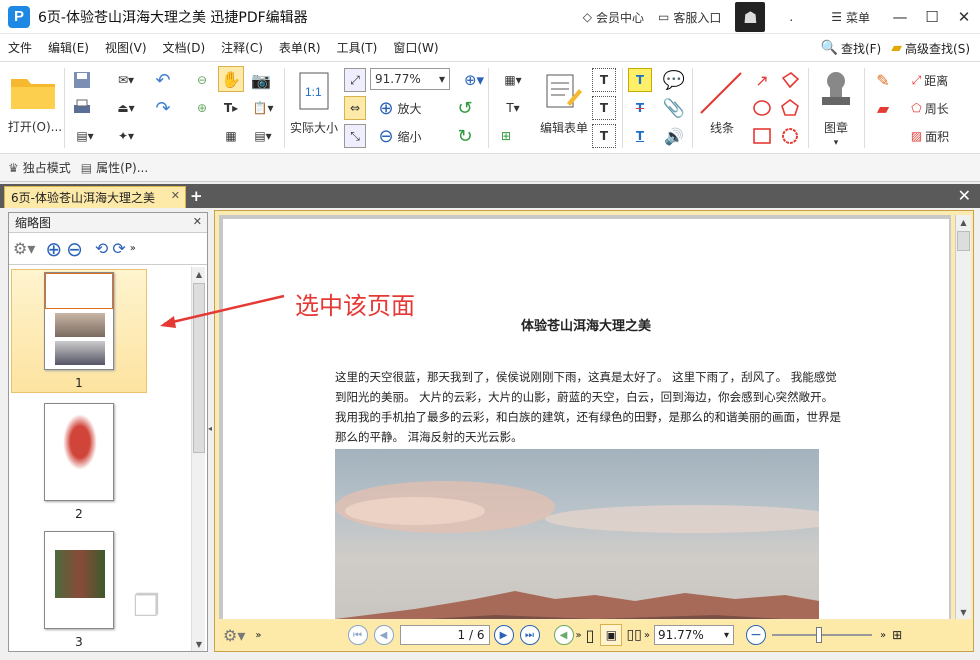  What do you see at coordinates (721, 93) in the screenshot?
I see `line-tool-icon` at bounding box center [721, 93].